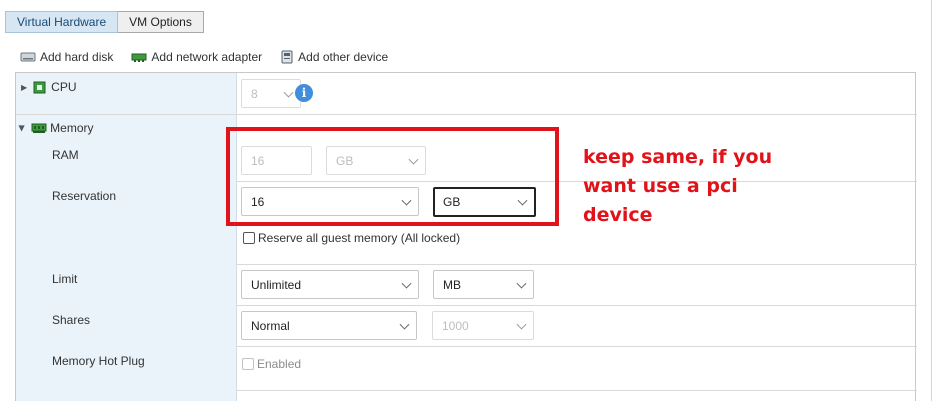 This screenshot has width=941, height=401. Describe the element at coordinates (249, 238) in the screenshot. I see `reserve-all-memory-checkbox` at that location.